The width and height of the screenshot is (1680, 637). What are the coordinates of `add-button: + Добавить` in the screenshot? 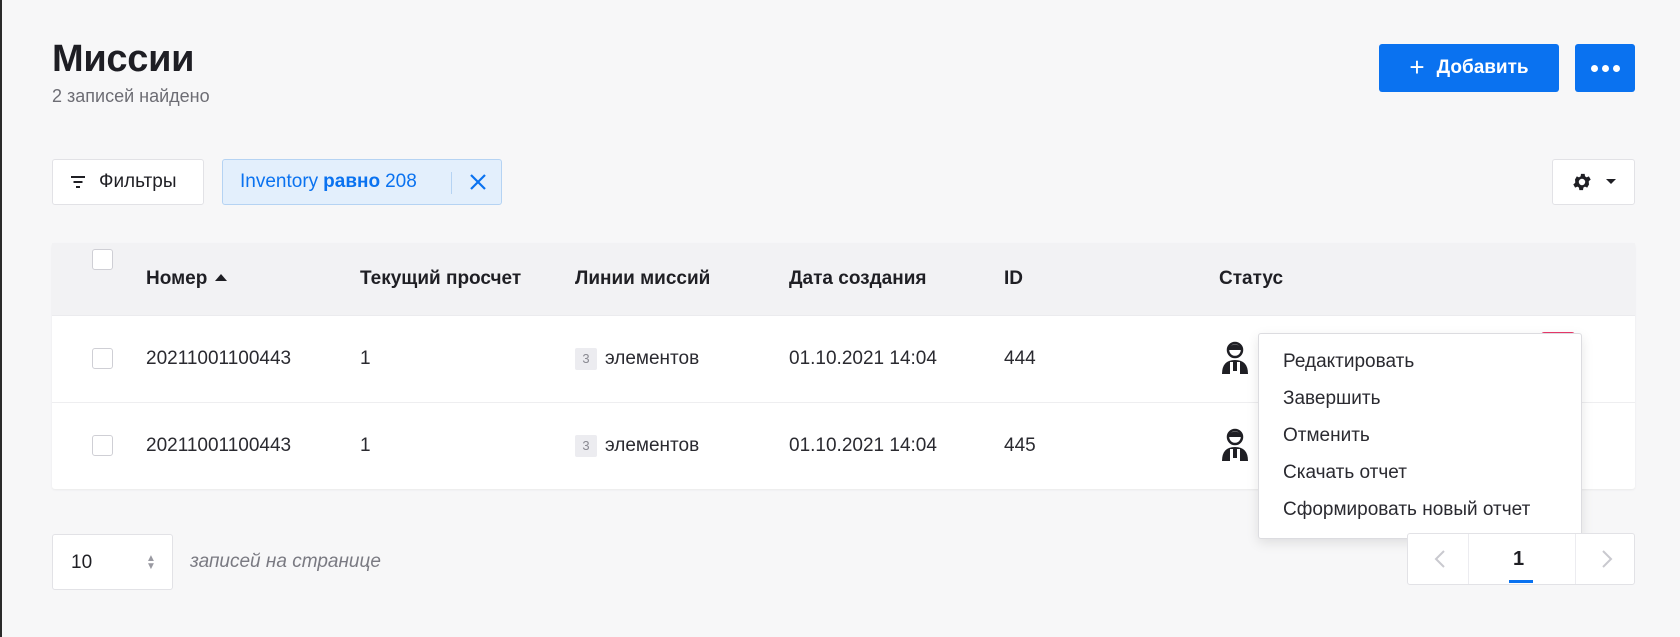 It's located at (1469, 68).